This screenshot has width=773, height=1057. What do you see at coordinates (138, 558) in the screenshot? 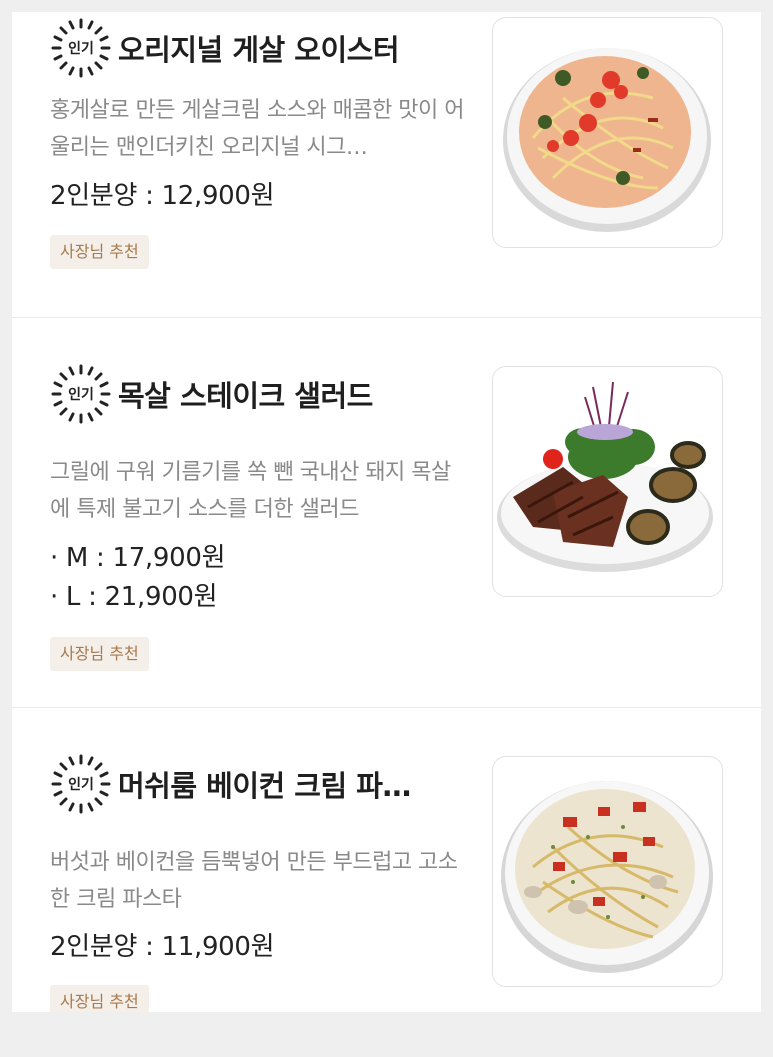
I see `menu-item-price: · M : 17,900원` at bounding box center [138, 558].